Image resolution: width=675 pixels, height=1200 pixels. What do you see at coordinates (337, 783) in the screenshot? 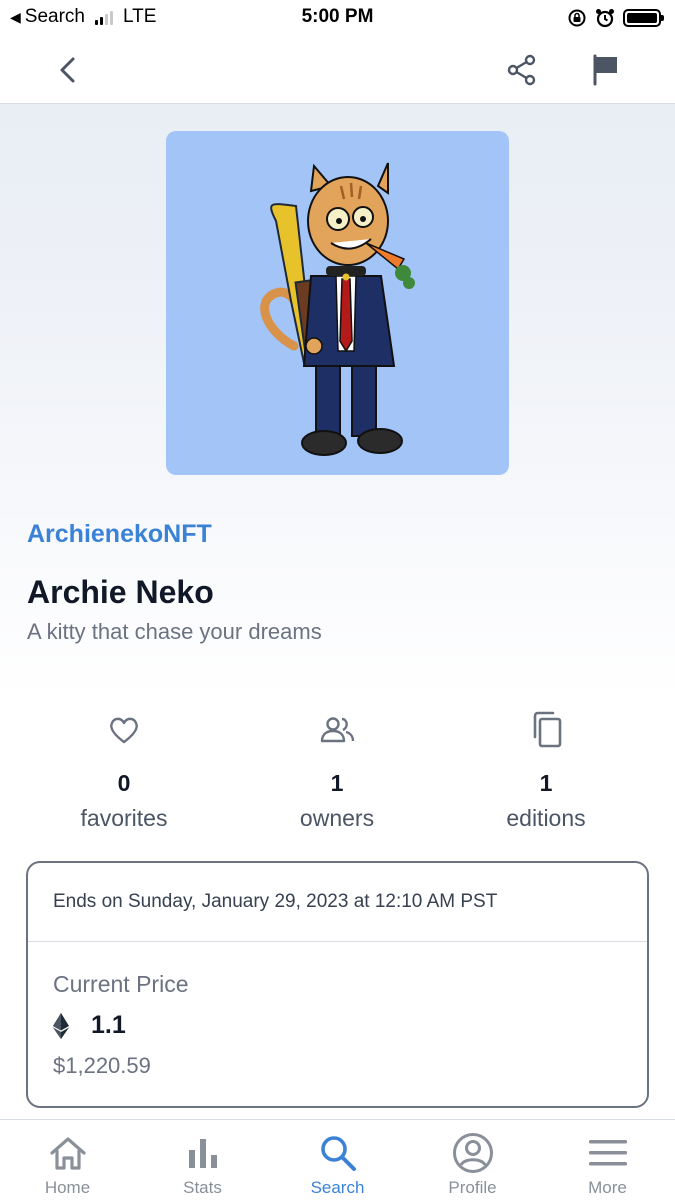
I see `owners-count: 1` at bounding box center [337, 783].